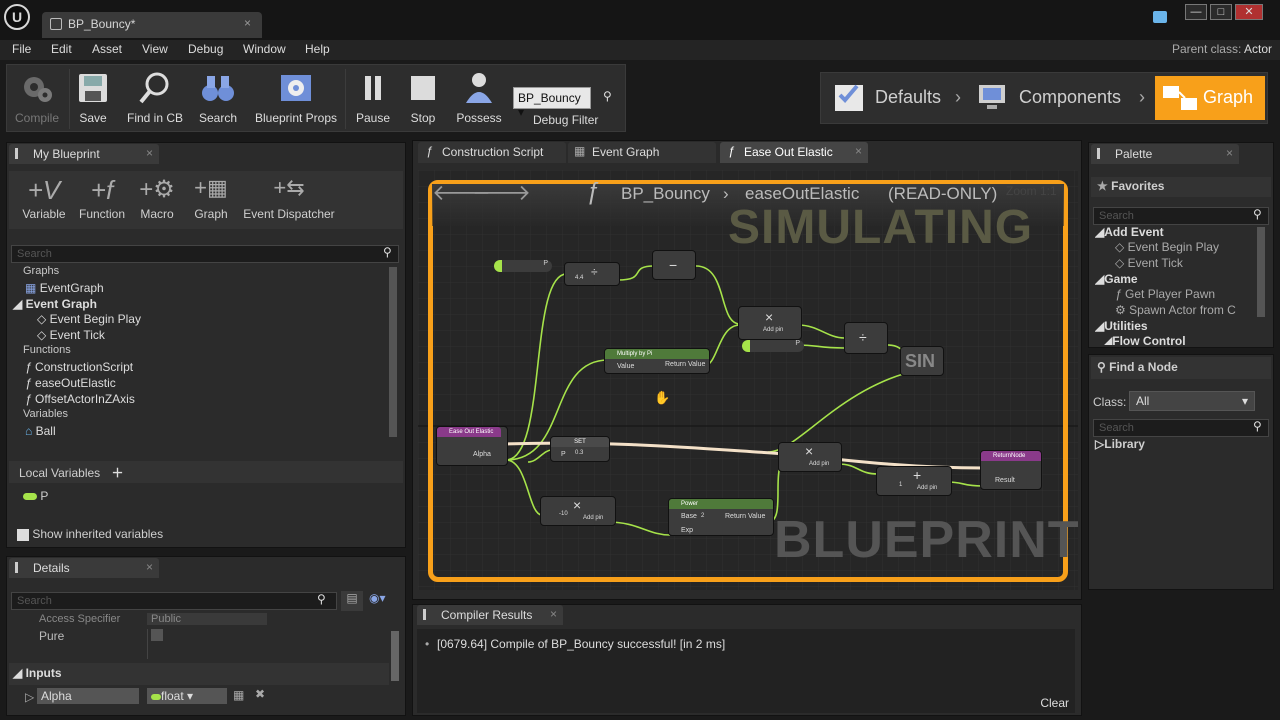 The height and width of the screenshot is (720, 1280). Describe the element at coordinates (84, 154) in the screenshot. I see `tab-my-blueprint: My Blueprint ×` at that location.